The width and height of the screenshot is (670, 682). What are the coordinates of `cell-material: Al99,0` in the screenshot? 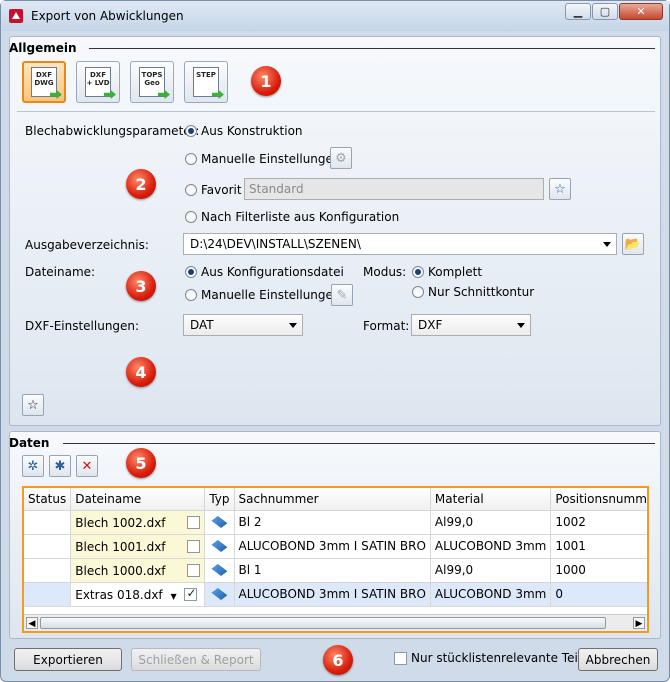 It's located at (491, 570).